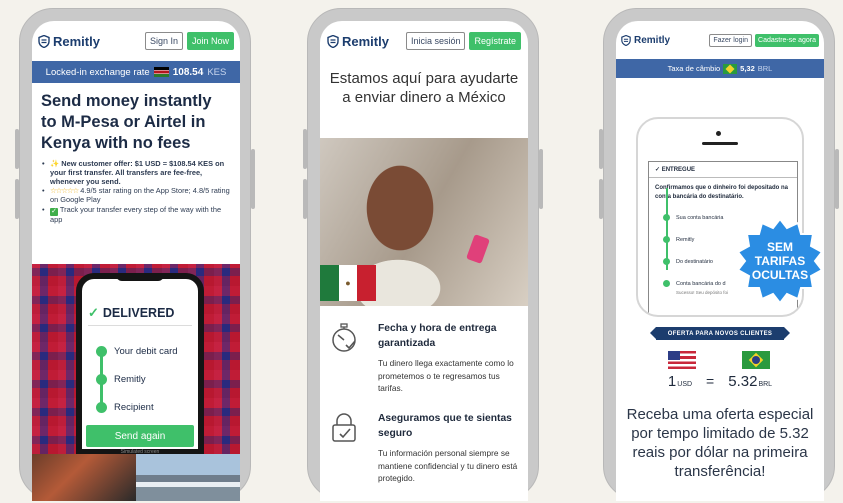 This screenshot has width=843, height=503. Describe the element at coordinates (710, 381) in the screenshot. I see `equals-sign: =` at that location.